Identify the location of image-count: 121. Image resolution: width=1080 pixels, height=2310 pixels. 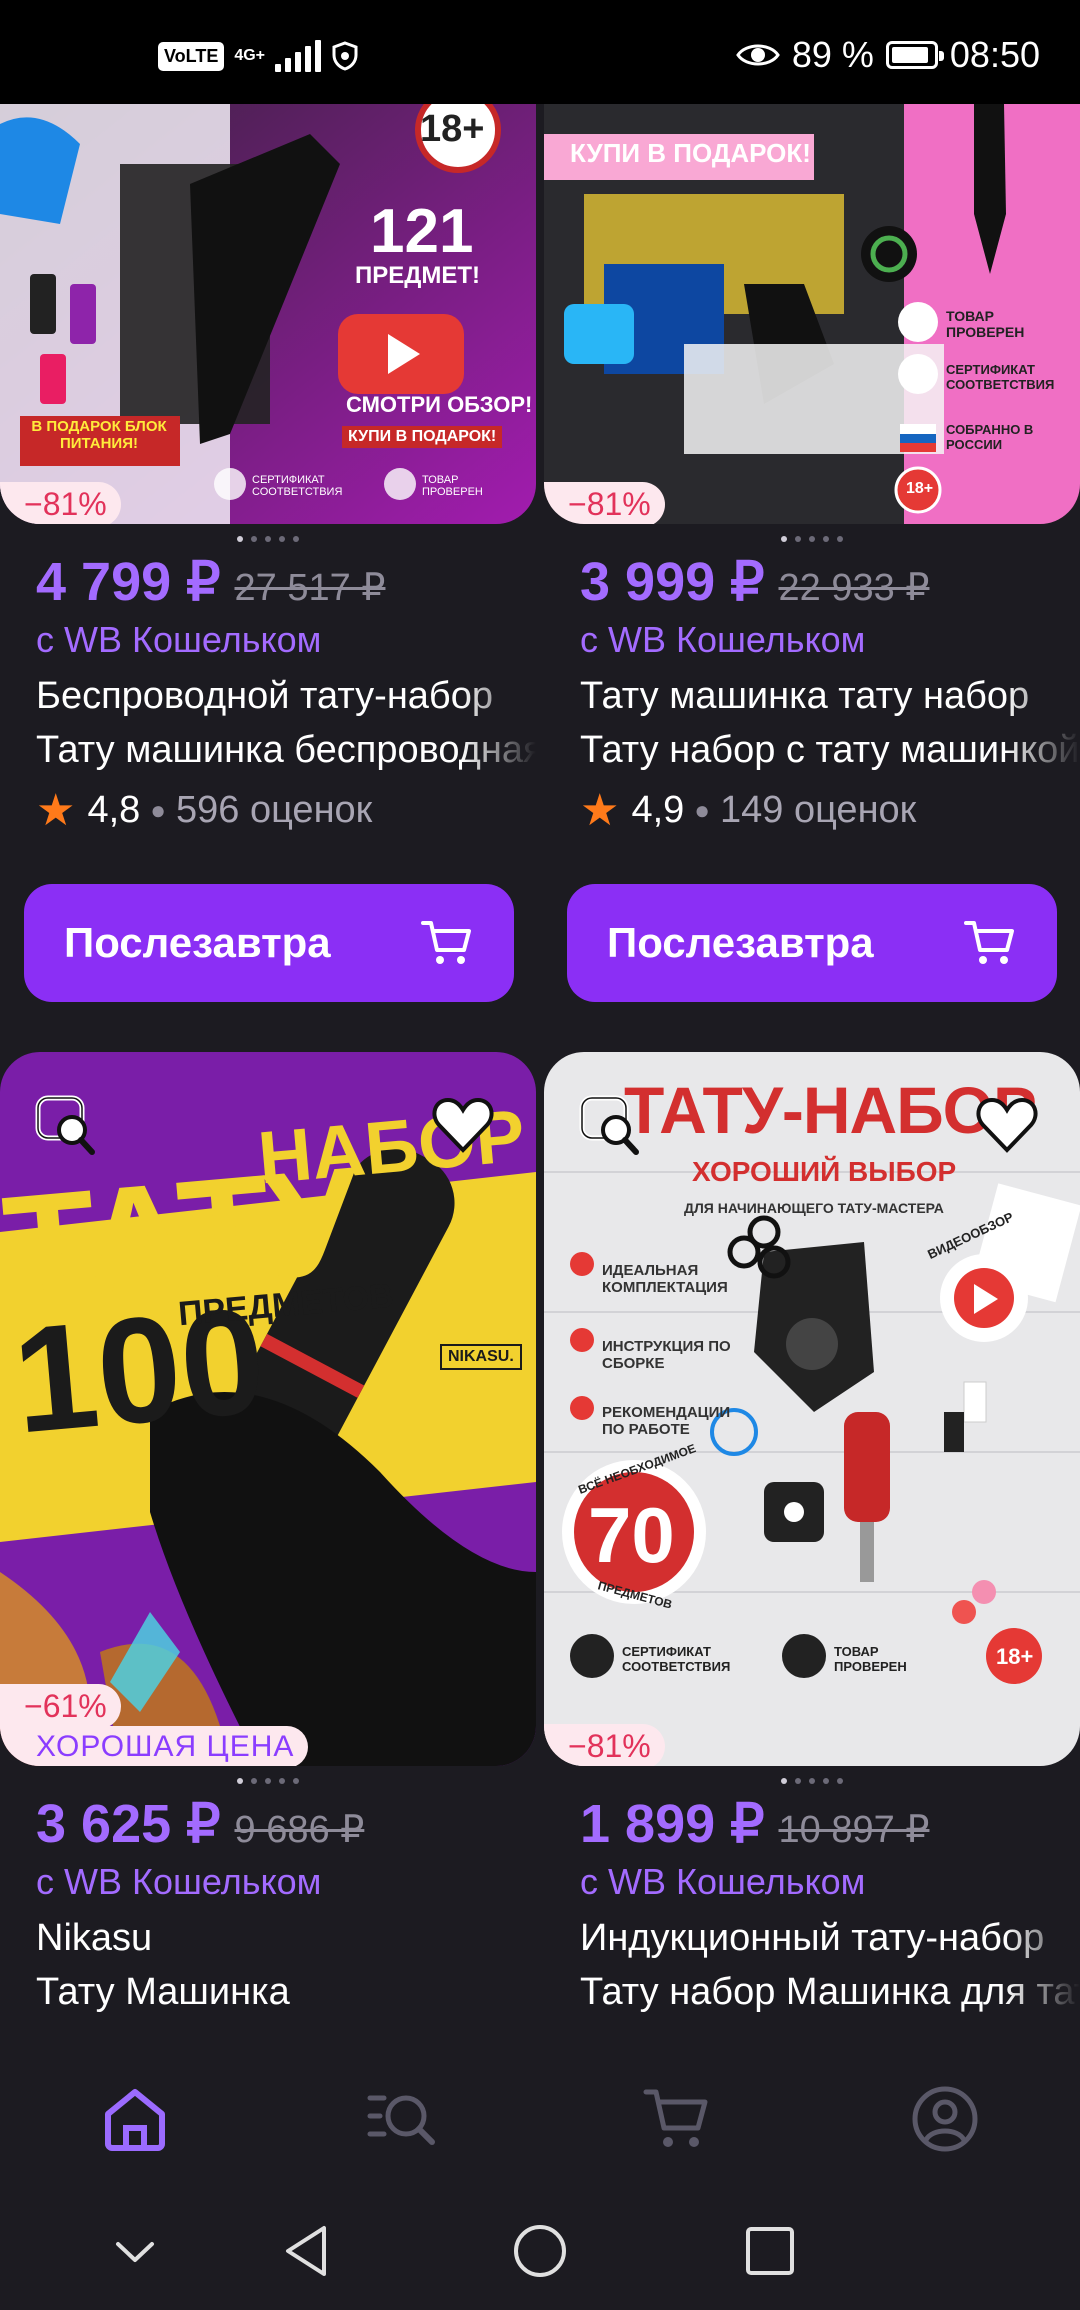
(422, 231).